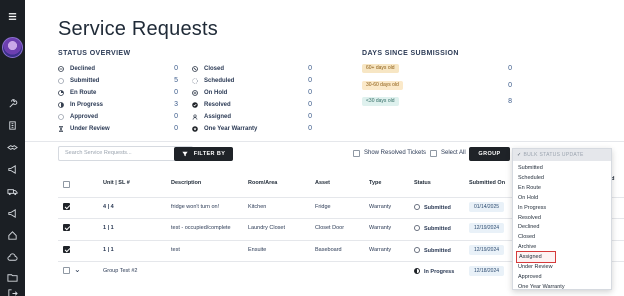 The image size is (624, 296). Describe the element at coordinates (12, 16) in the screenshot. I see `menu-icon` at that location.